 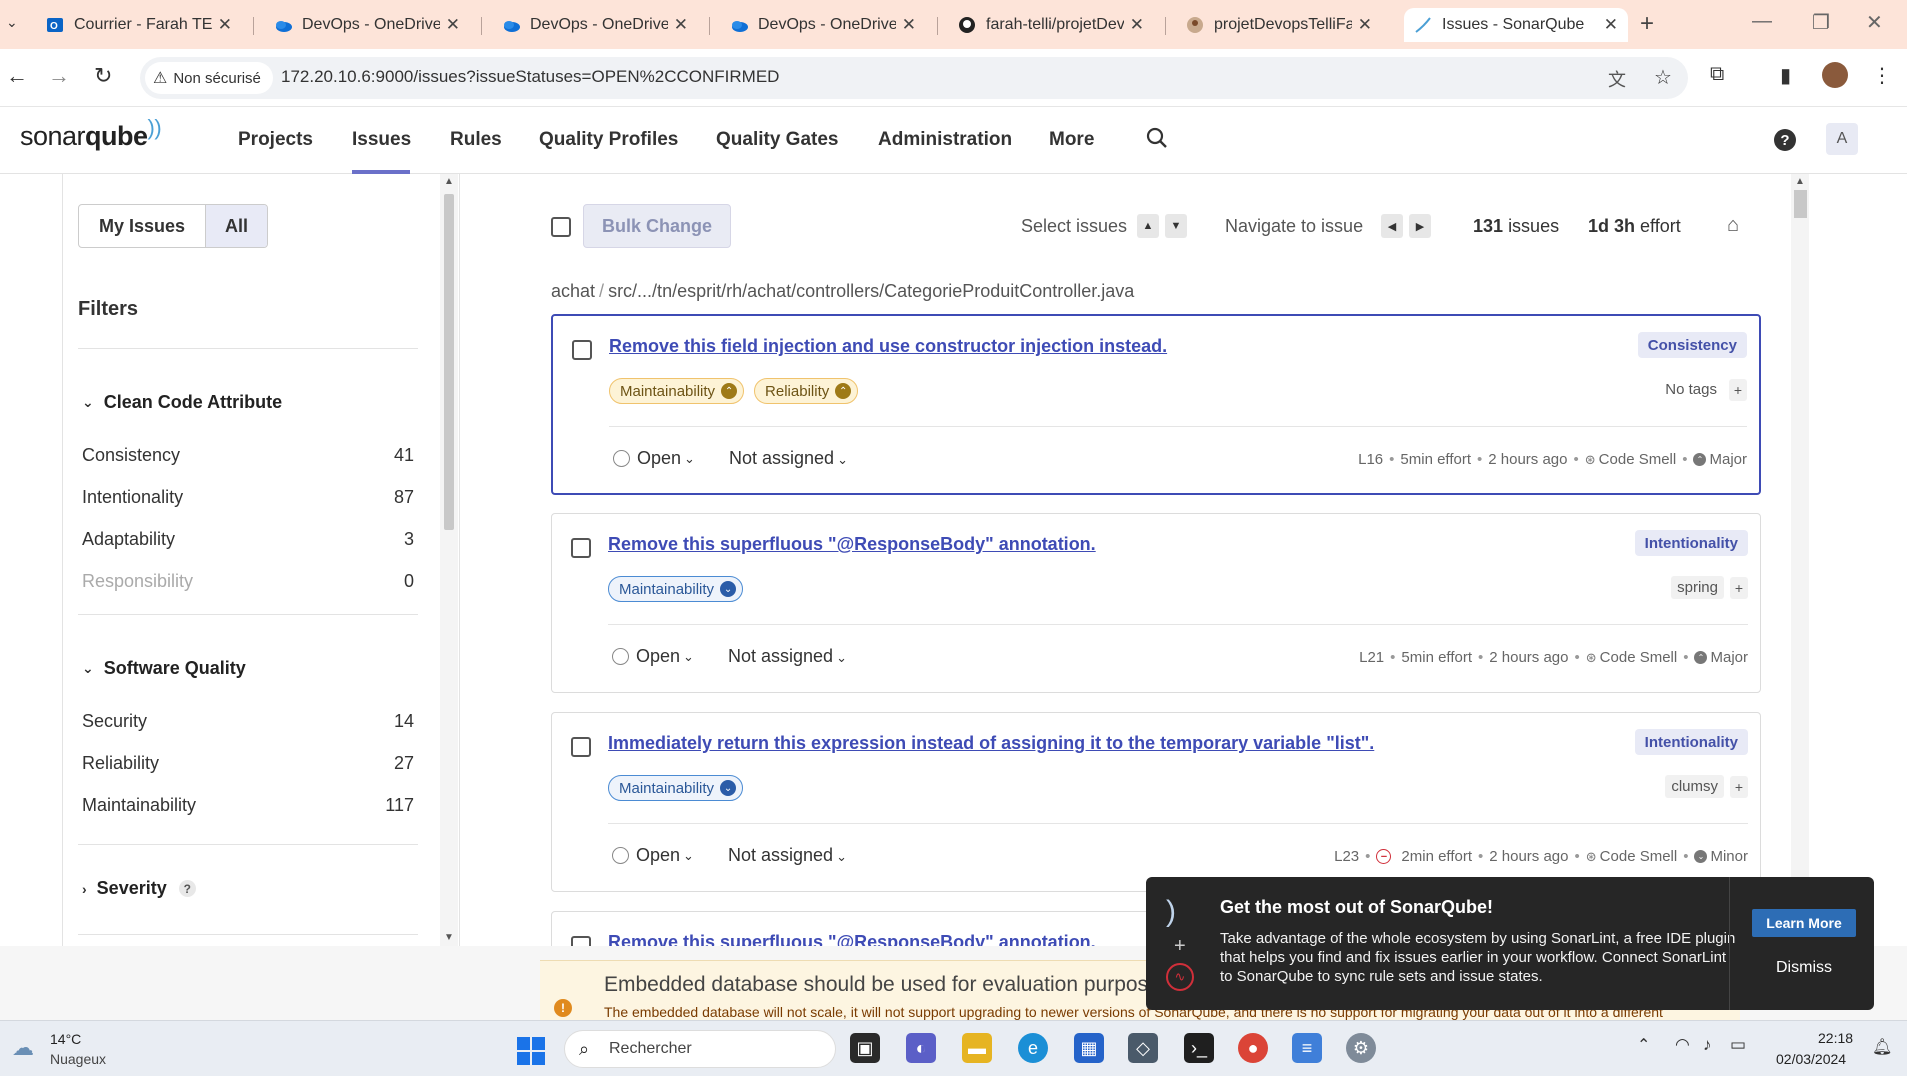 What do you see at coordinates (476, 140) in the screenshot?
I see `nav-rules: Rules` at bounding box center [476, 140].